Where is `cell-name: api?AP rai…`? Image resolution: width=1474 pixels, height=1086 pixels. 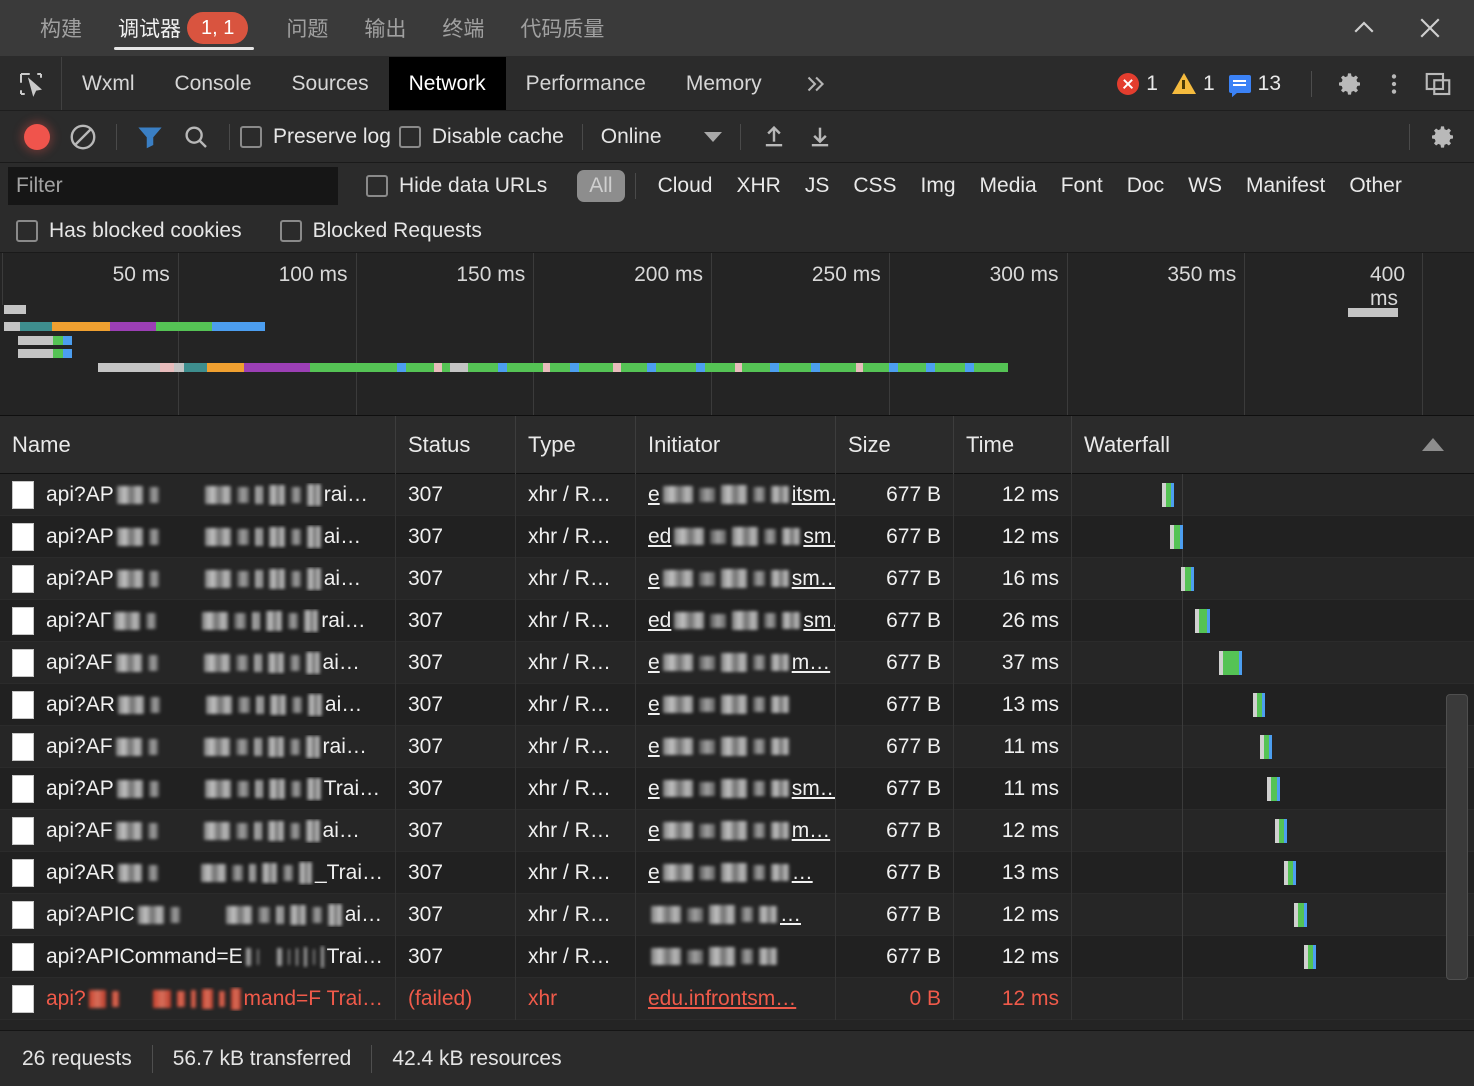 cell-name: api?AP rai… is located at coordinates (198, 494).